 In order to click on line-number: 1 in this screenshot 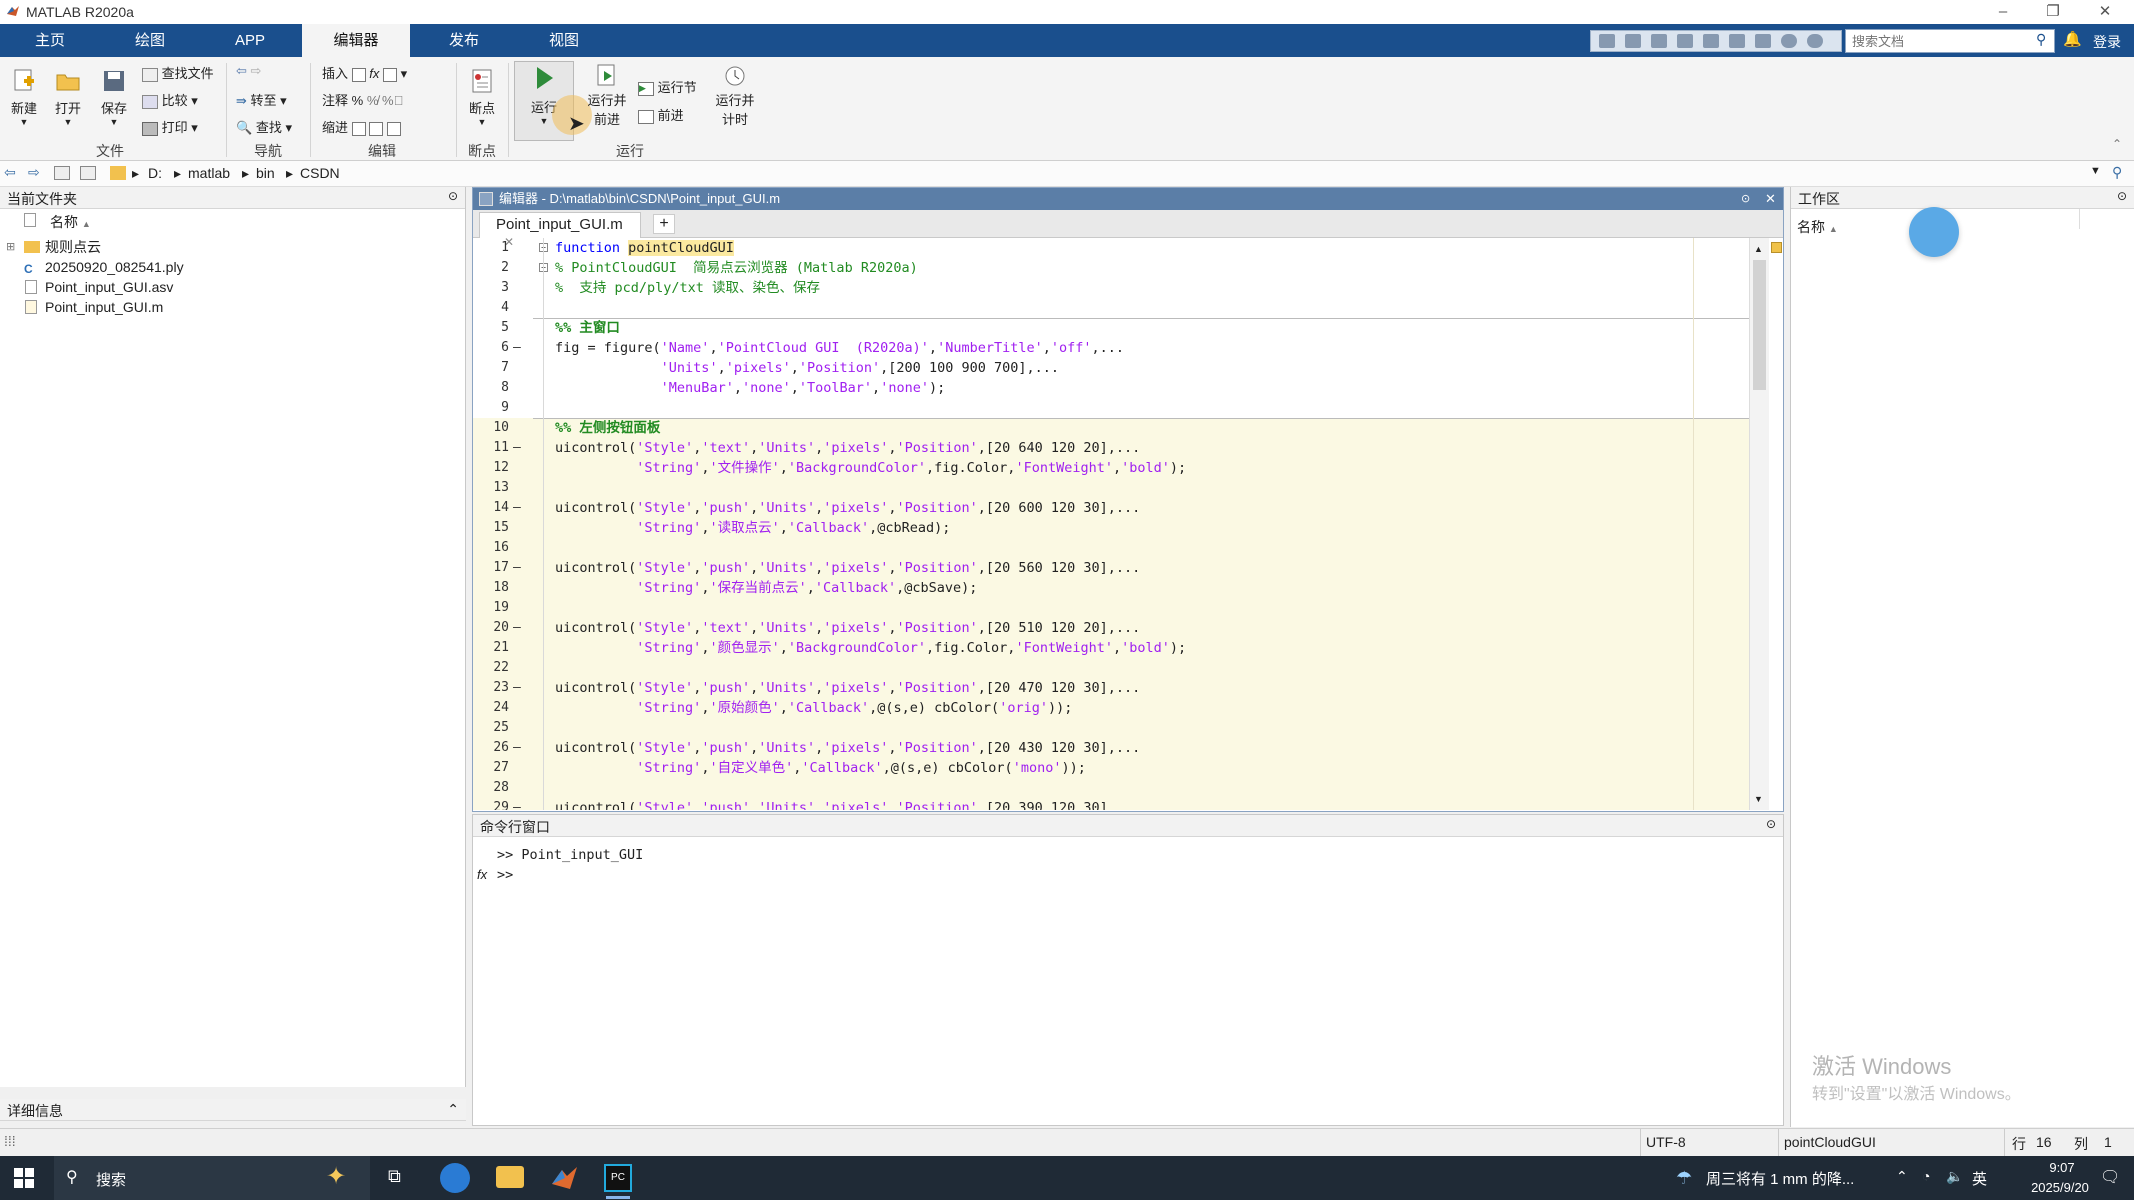, I will do `click(491, 248)`.